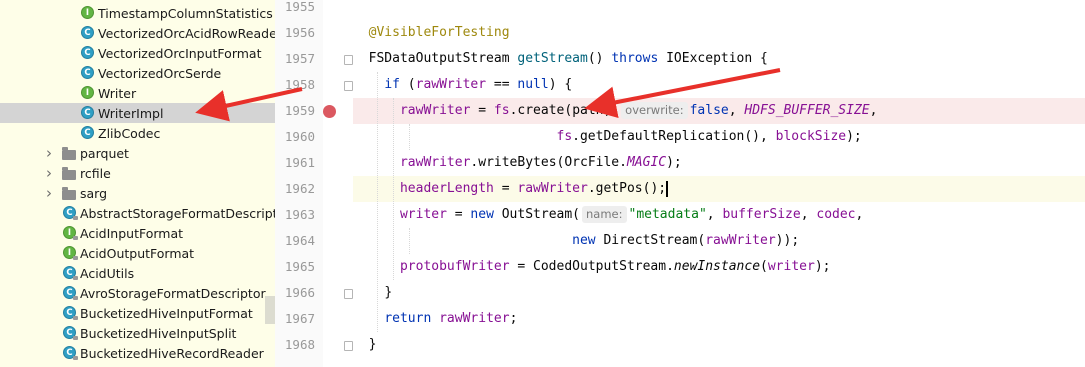 The image size is (1085, 367). Describe the element at coordinates (488, 95) in the screenshot. I see `annotation-arrows` at that location.